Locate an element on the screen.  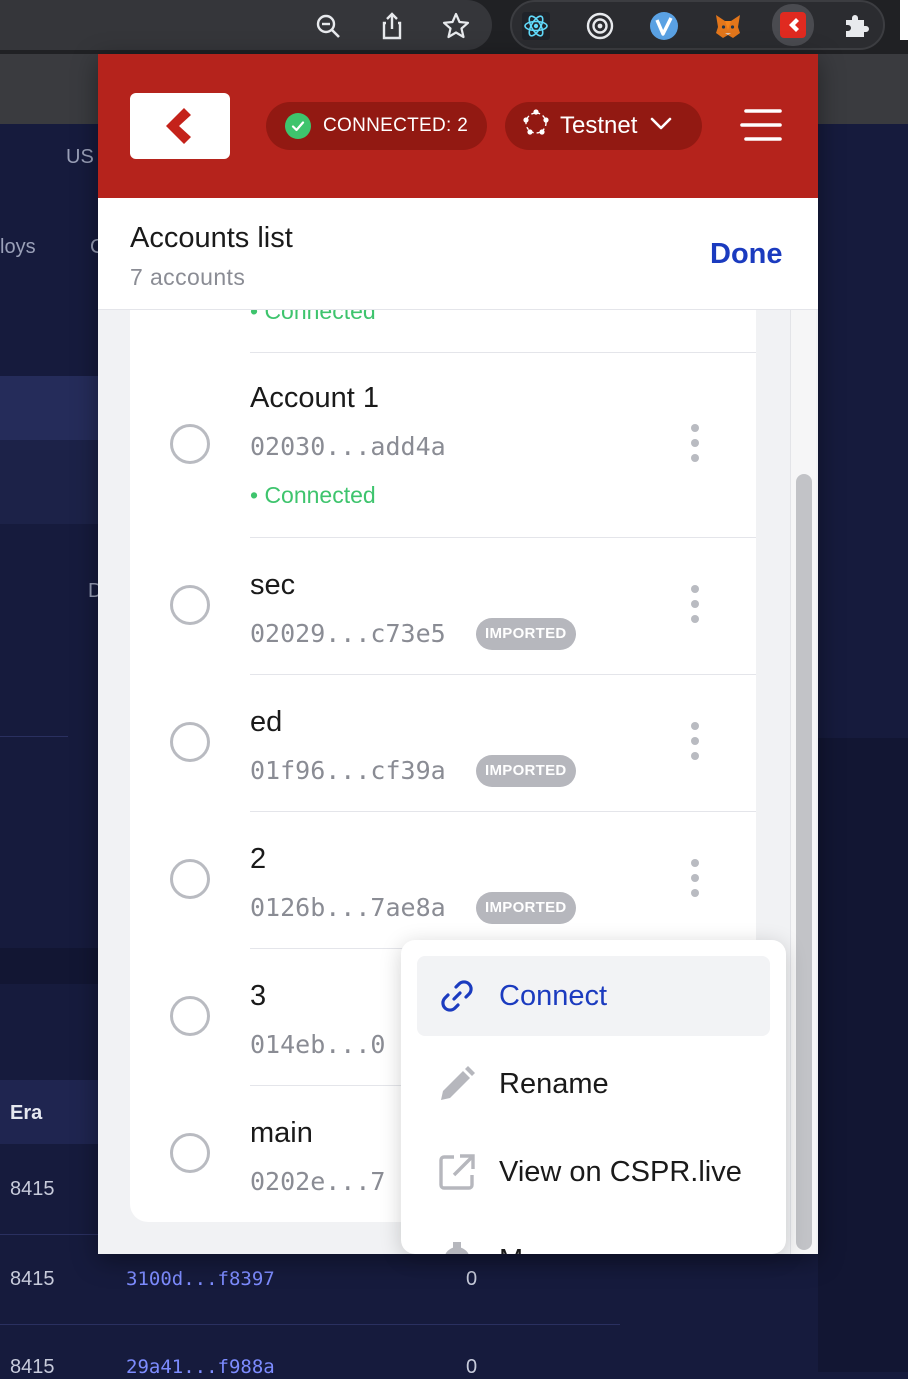
page-title: Accounts list is located at coordinates (211, 238).